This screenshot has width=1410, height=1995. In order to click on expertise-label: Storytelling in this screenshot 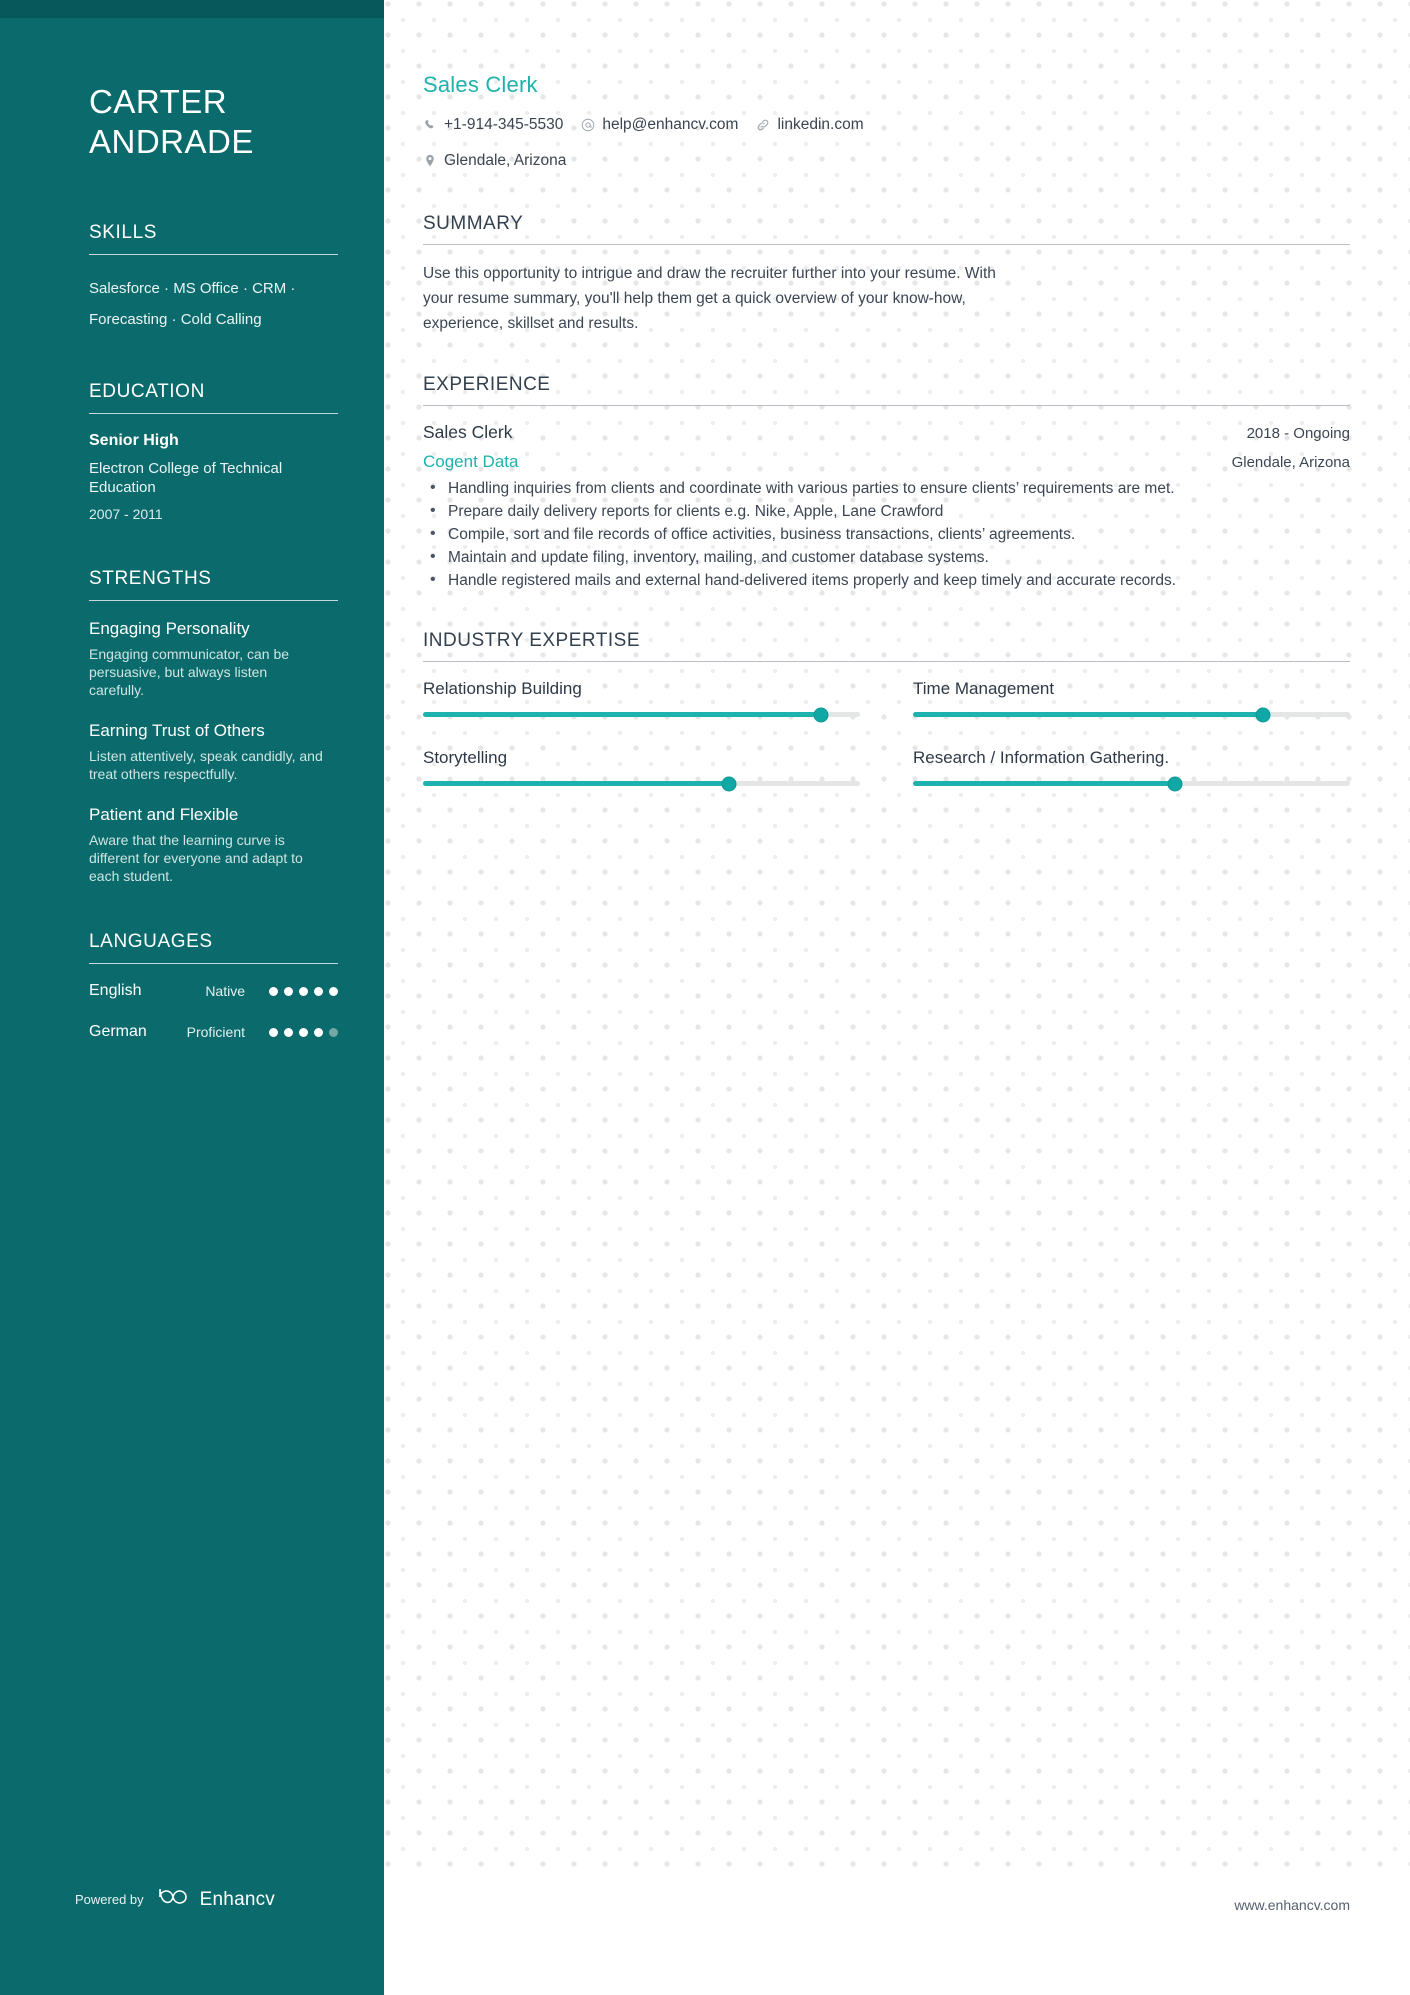, I will do `click(465, 757)`.